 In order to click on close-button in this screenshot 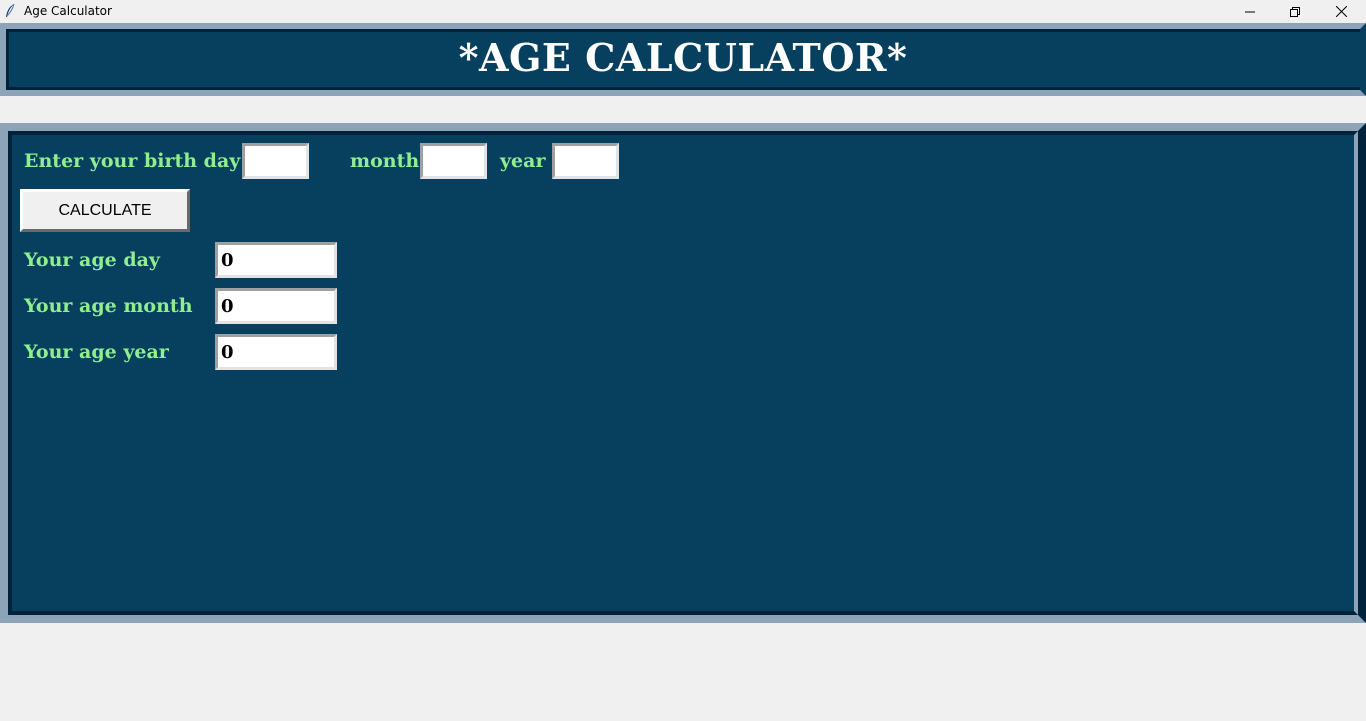, I will do `click(1341, 11)`.